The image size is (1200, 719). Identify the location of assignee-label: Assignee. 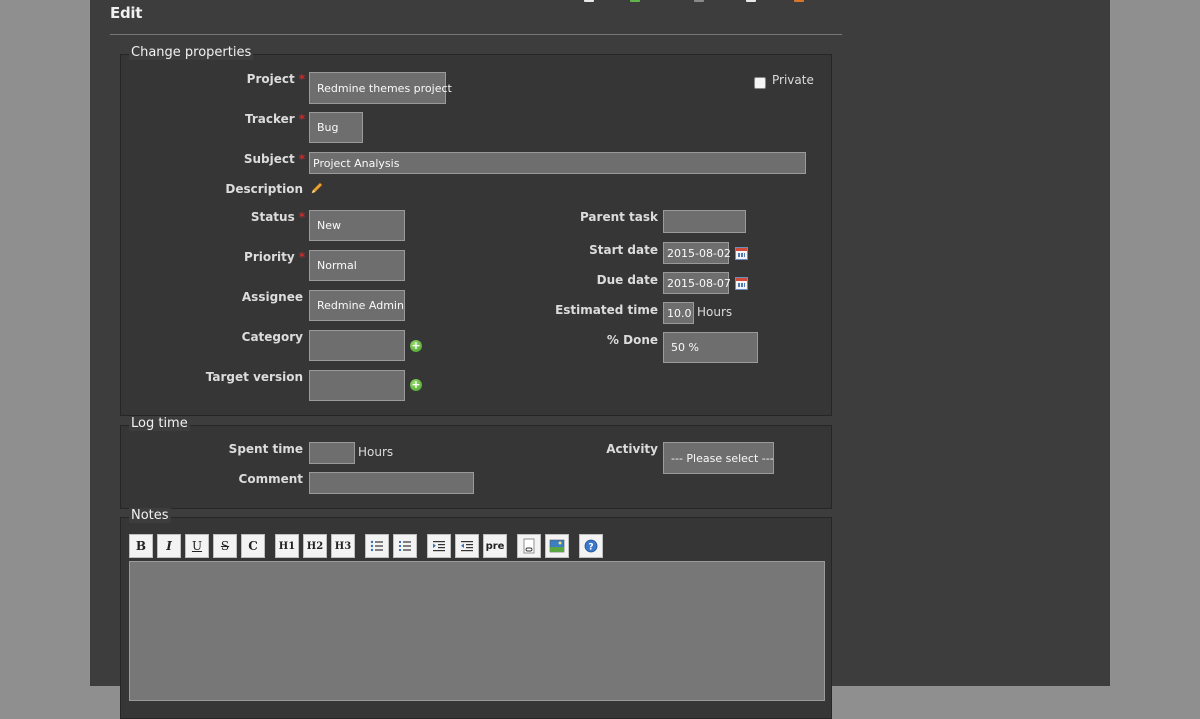
(272, 297).